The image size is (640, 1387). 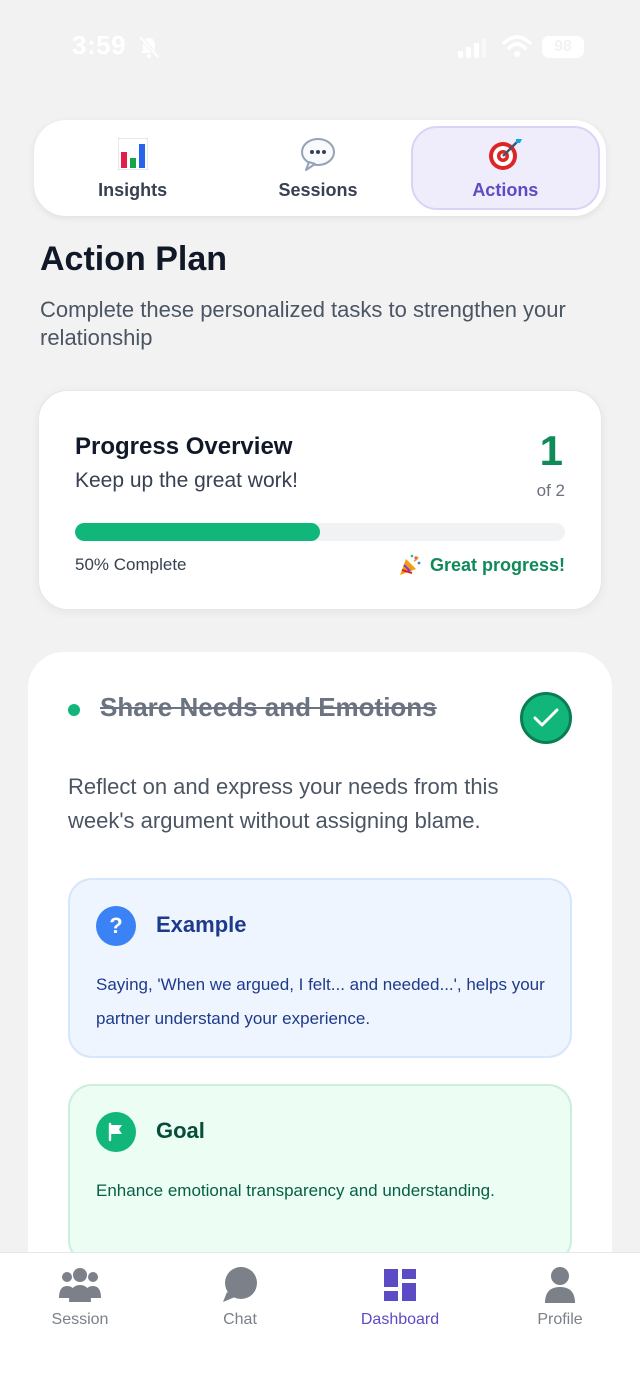 I want to click on nav-dashboard: Dashboard, so click(x=400, y=1320).